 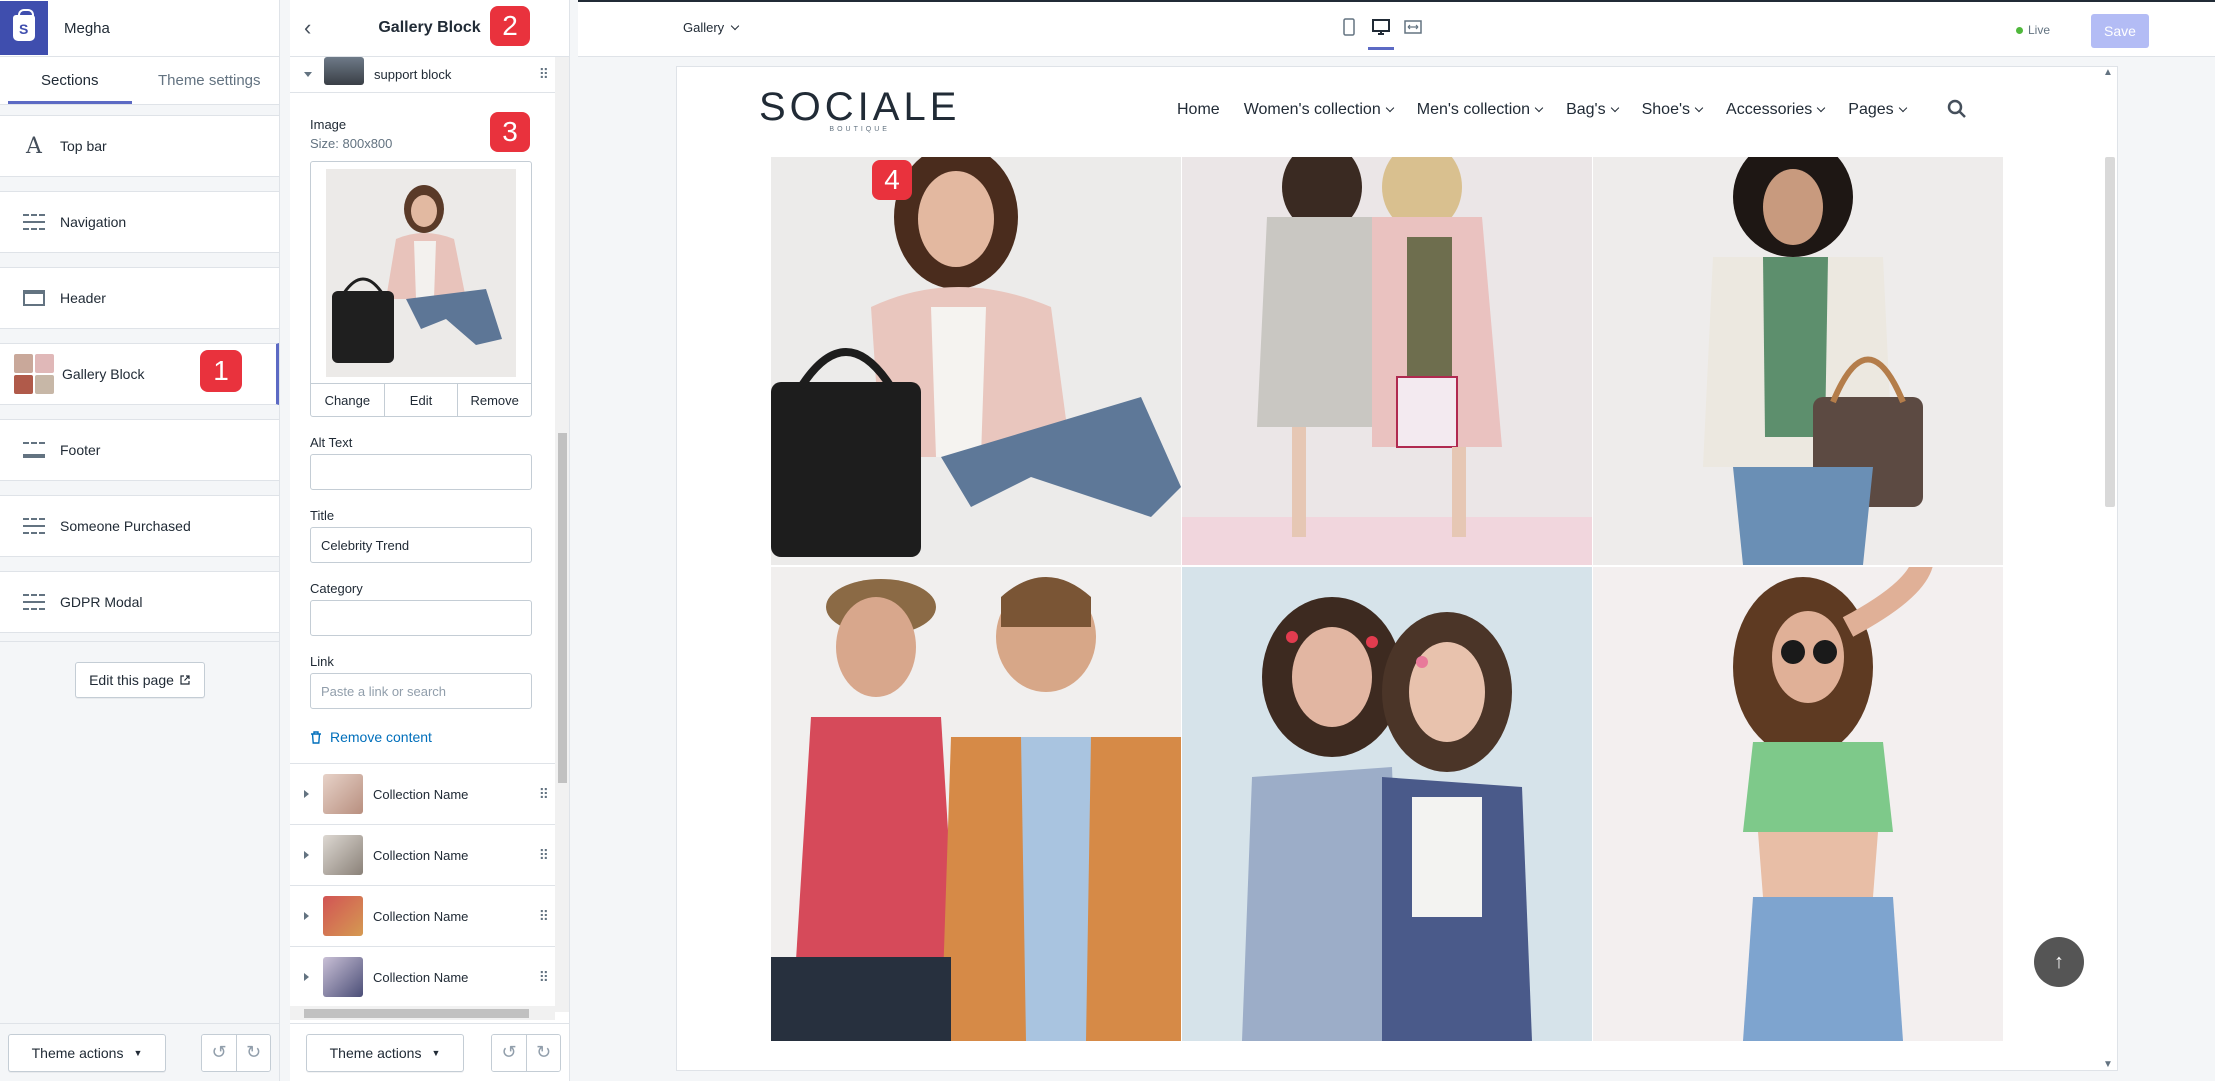 I want to click on section-item-gdpr-modal: GDPR Modal, so click(x=139, y=602).